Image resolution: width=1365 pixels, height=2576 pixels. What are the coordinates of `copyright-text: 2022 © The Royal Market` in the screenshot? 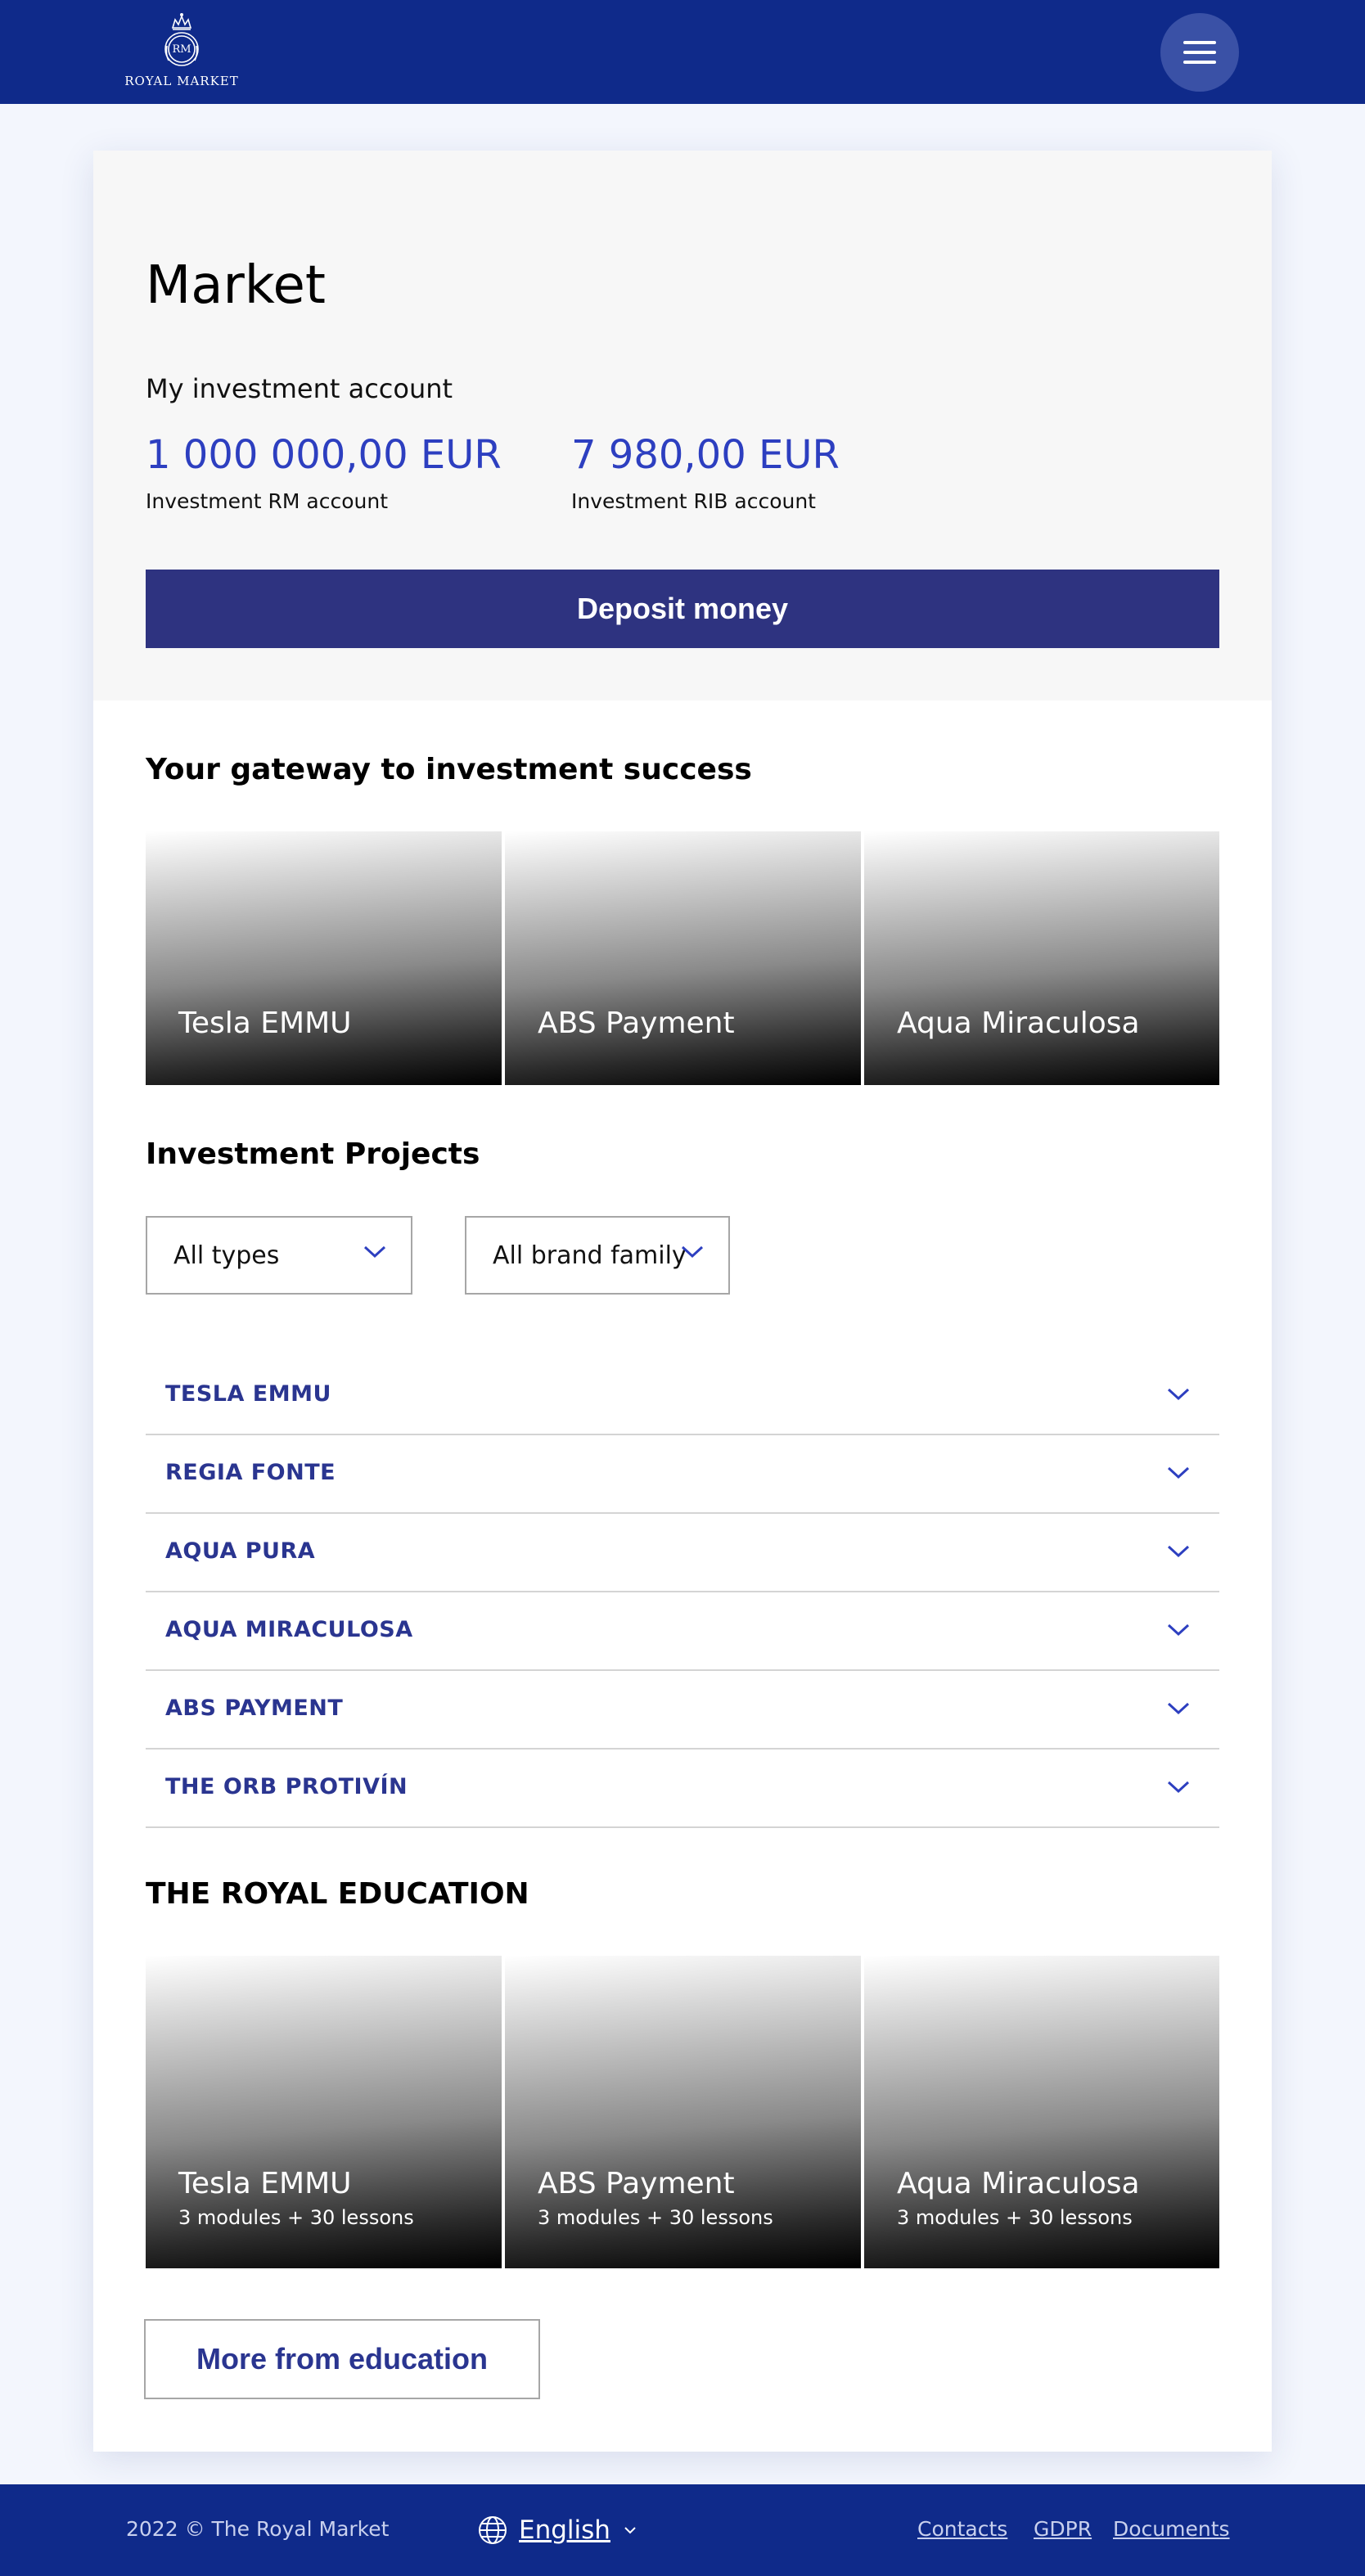 It's located at (258, 2529).